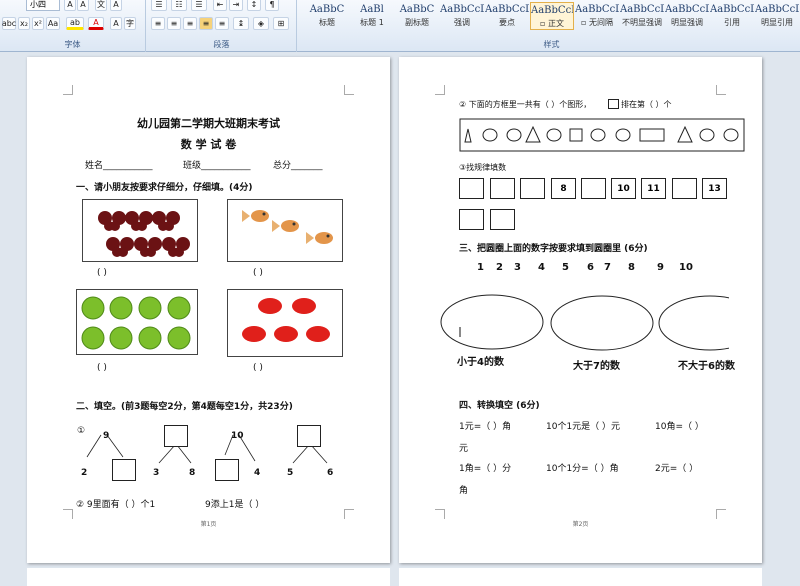  I want to click on pattern-box: 11, so click(653, 188).